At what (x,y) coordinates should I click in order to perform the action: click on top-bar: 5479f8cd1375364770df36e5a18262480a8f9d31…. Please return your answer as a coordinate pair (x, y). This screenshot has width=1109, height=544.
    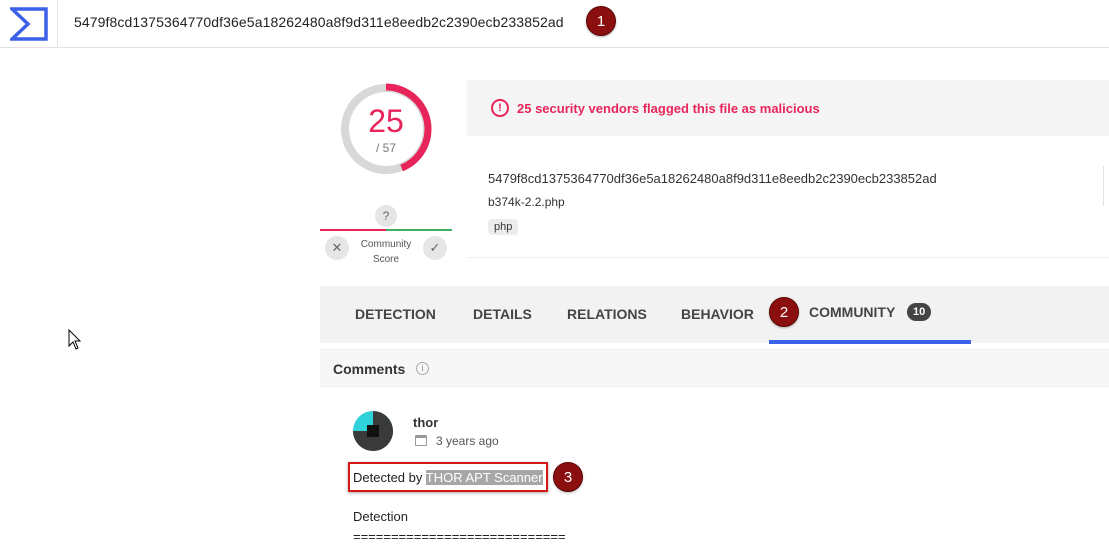
    Looking at the image, I should click on (554, 24).